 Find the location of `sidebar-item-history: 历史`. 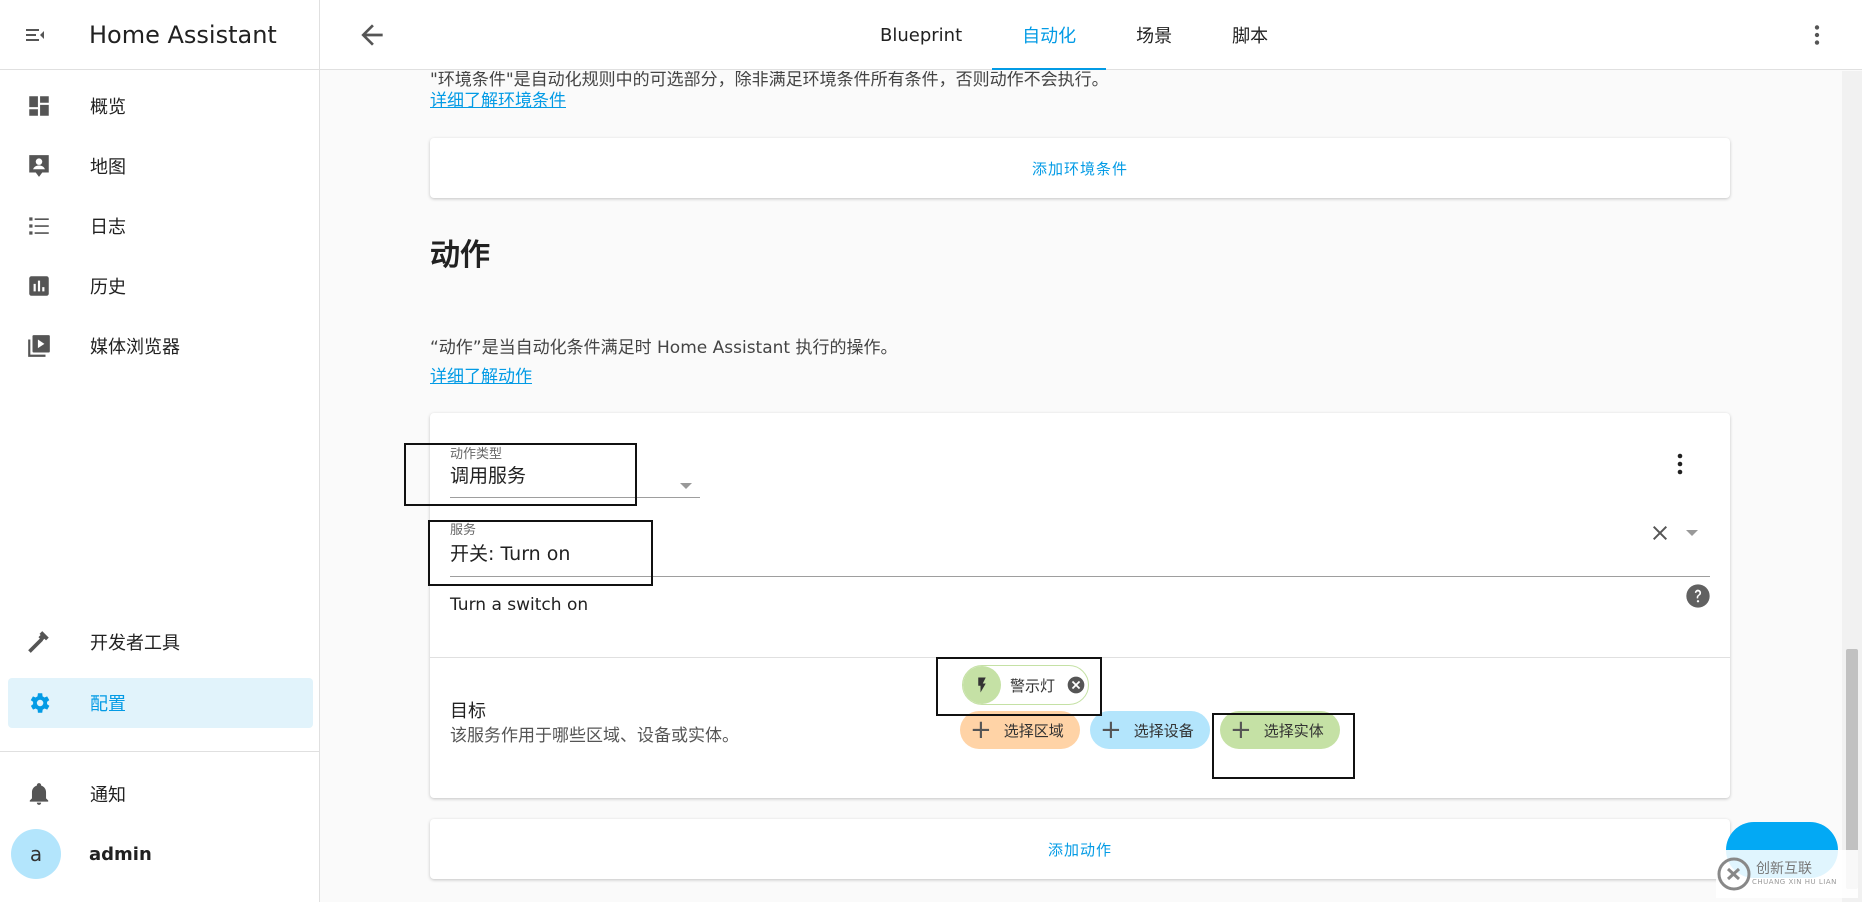

sidebar-item-history: 历史 is located at coordinates (160, 286).